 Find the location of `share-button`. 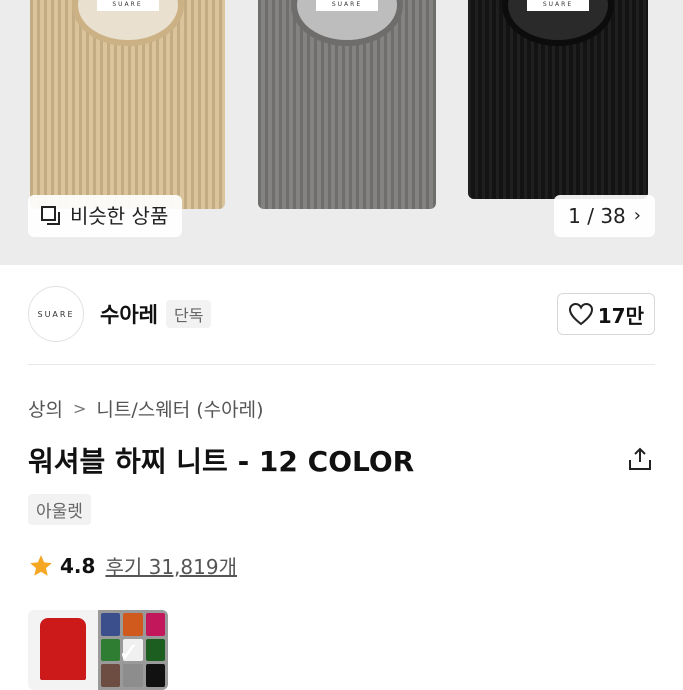

share-button is located at coordinates (640, 461).